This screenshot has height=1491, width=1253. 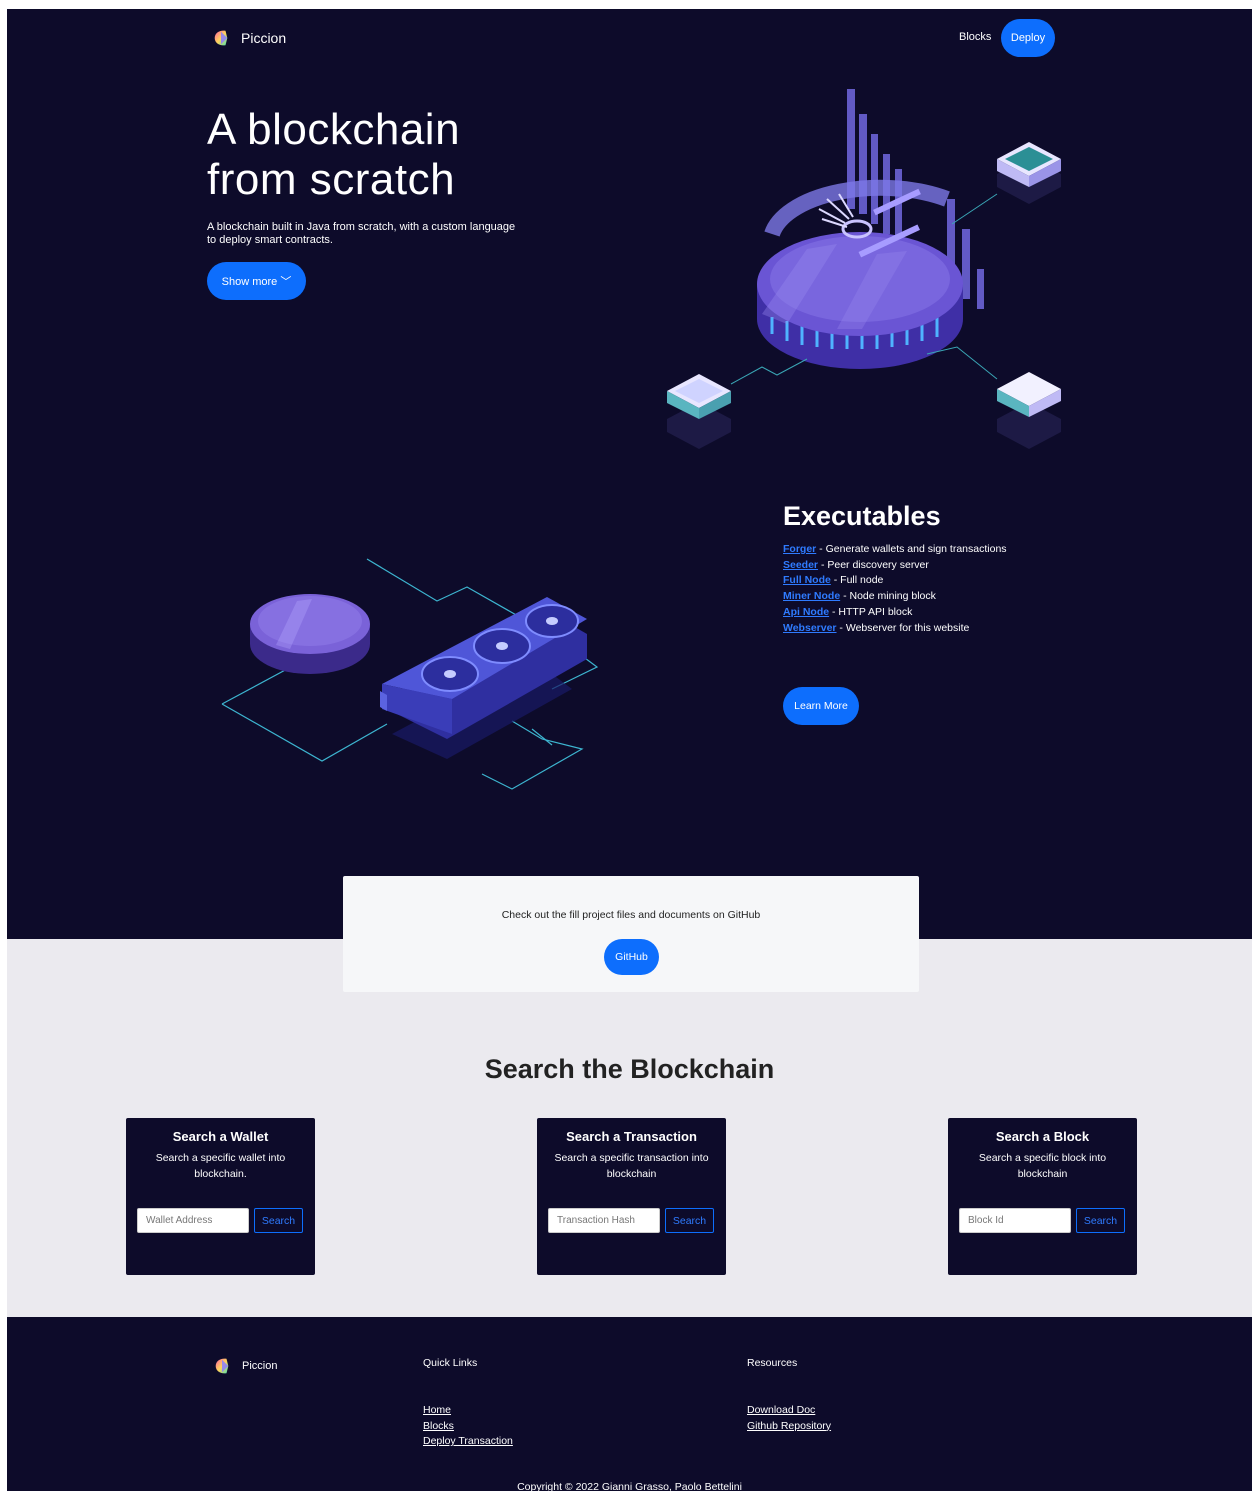 What do you see at coordinates (876, 627) in the screenshot?
I see `executable-item: Webserver - Webserver for this website` at bounding box center [876, 627].